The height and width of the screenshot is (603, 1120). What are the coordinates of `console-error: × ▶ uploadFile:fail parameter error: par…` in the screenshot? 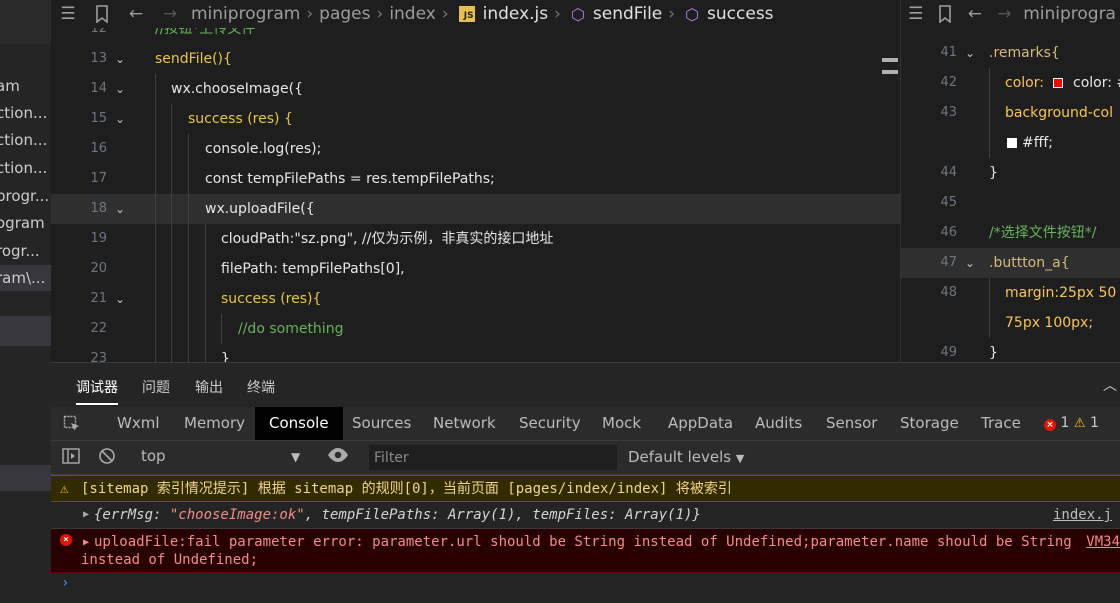 It's located at (585, 551).